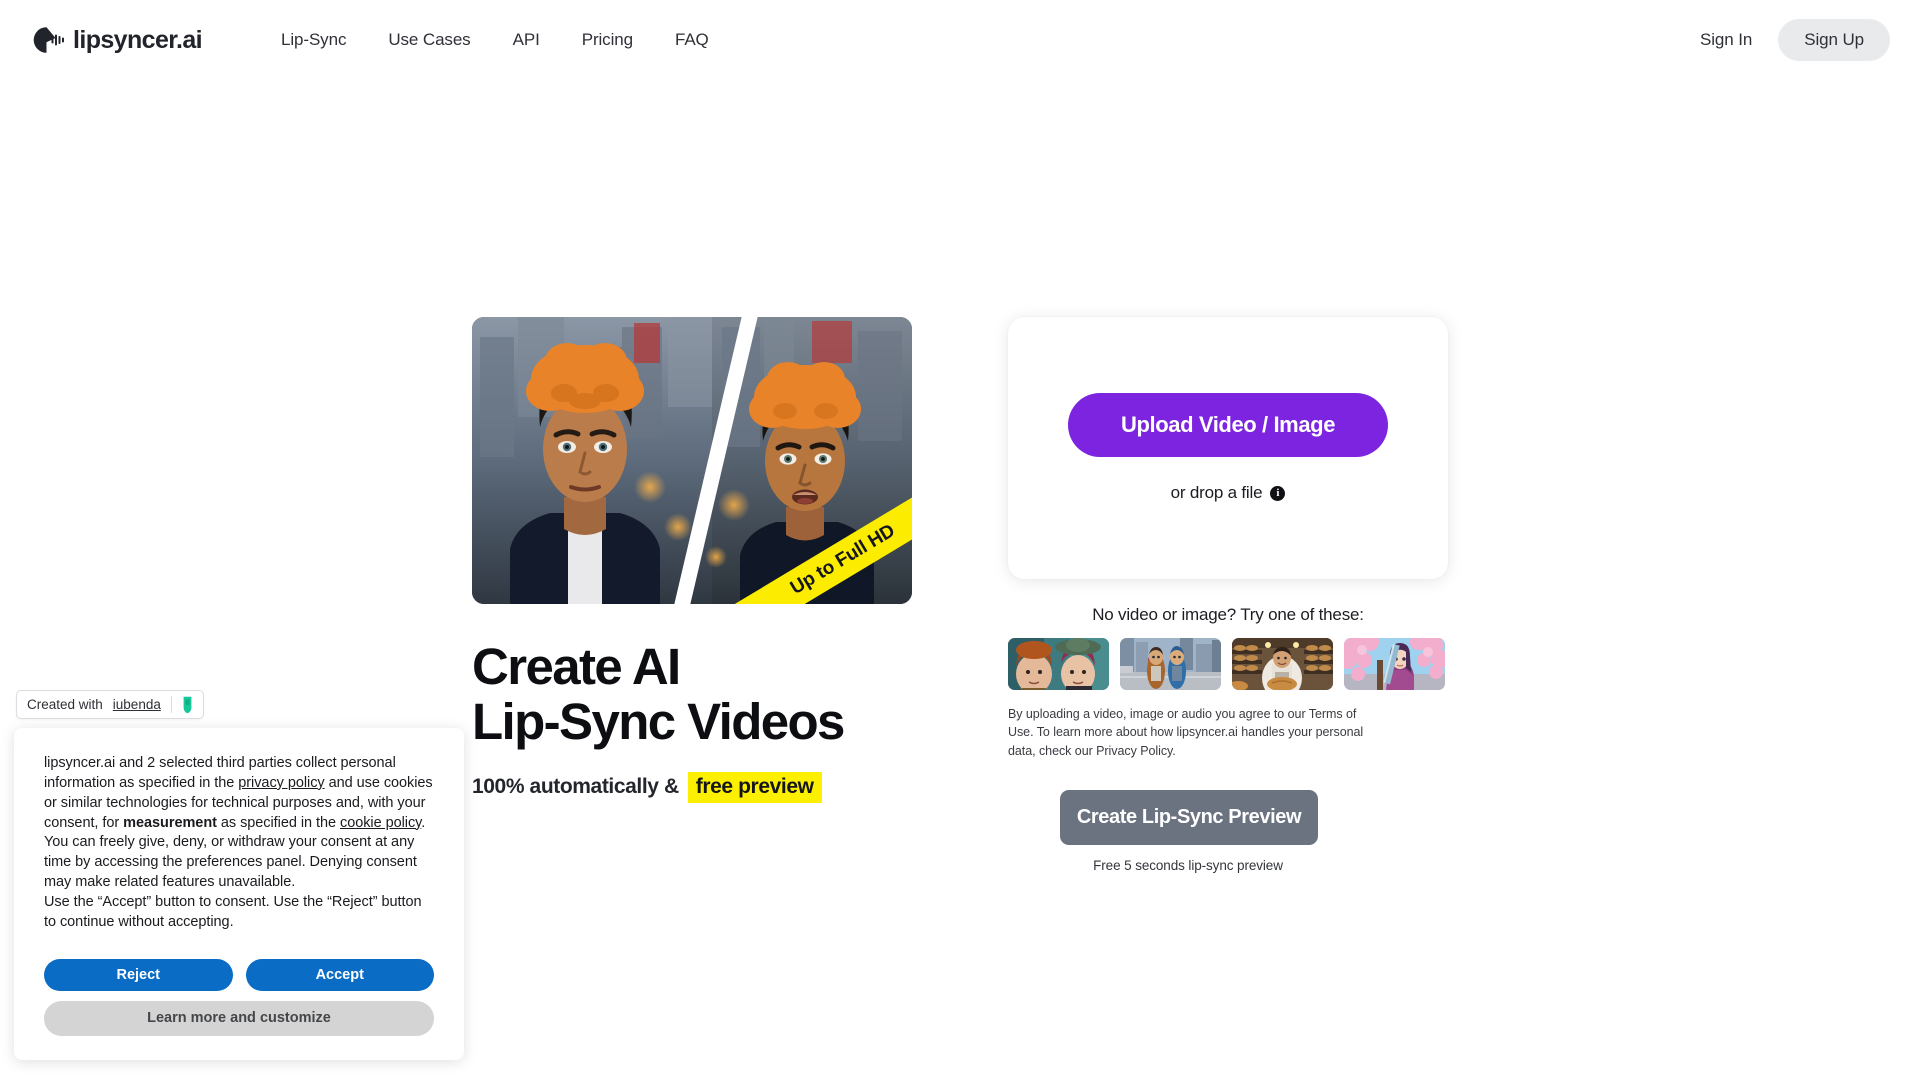  I want to click on sample-two-women-portrait, so click(1058, 664).